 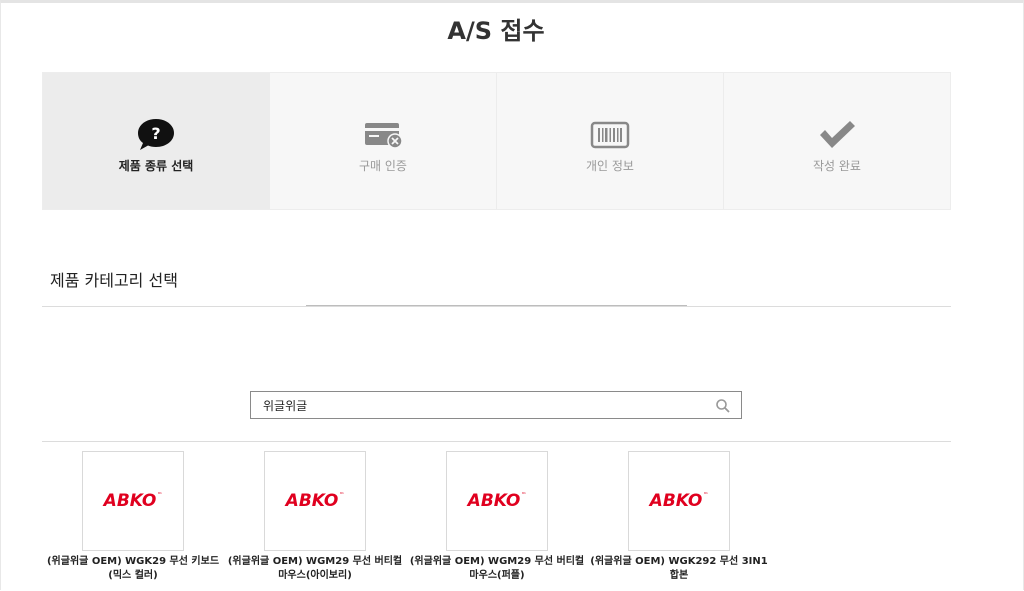 What do you see at coordinates (383, 166) in the screenshot?
I see `step-label: 구매 인증` at bounding box center [383, 166].